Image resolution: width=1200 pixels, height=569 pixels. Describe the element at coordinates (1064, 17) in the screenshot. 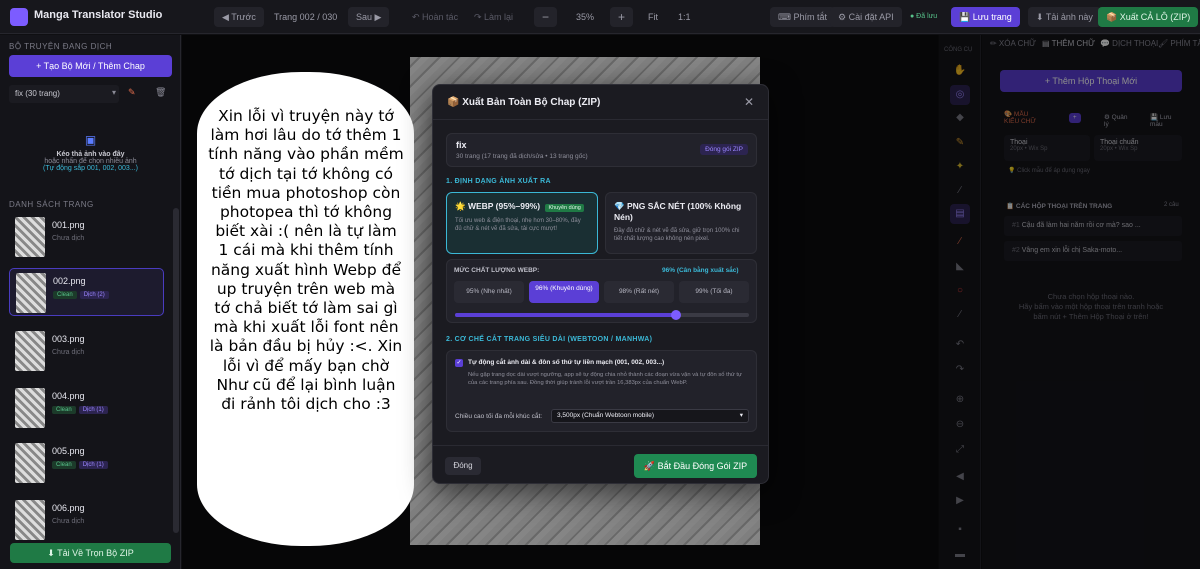

I see `download-image-button: ⬇ Tải ảnh này` at that location.